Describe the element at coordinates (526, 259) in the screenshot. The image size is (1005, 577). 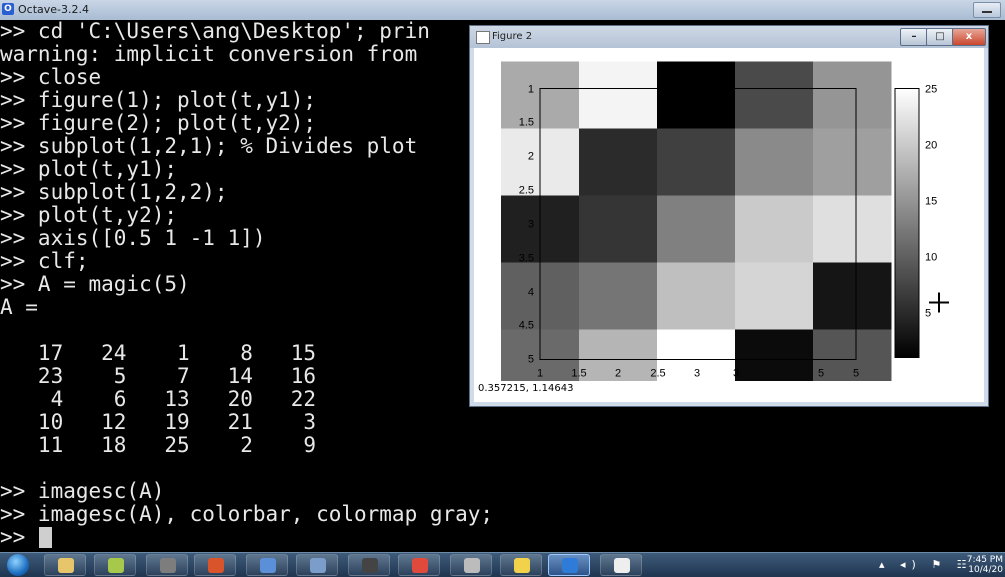
I see `y-tick-label: 3.5` at that location.